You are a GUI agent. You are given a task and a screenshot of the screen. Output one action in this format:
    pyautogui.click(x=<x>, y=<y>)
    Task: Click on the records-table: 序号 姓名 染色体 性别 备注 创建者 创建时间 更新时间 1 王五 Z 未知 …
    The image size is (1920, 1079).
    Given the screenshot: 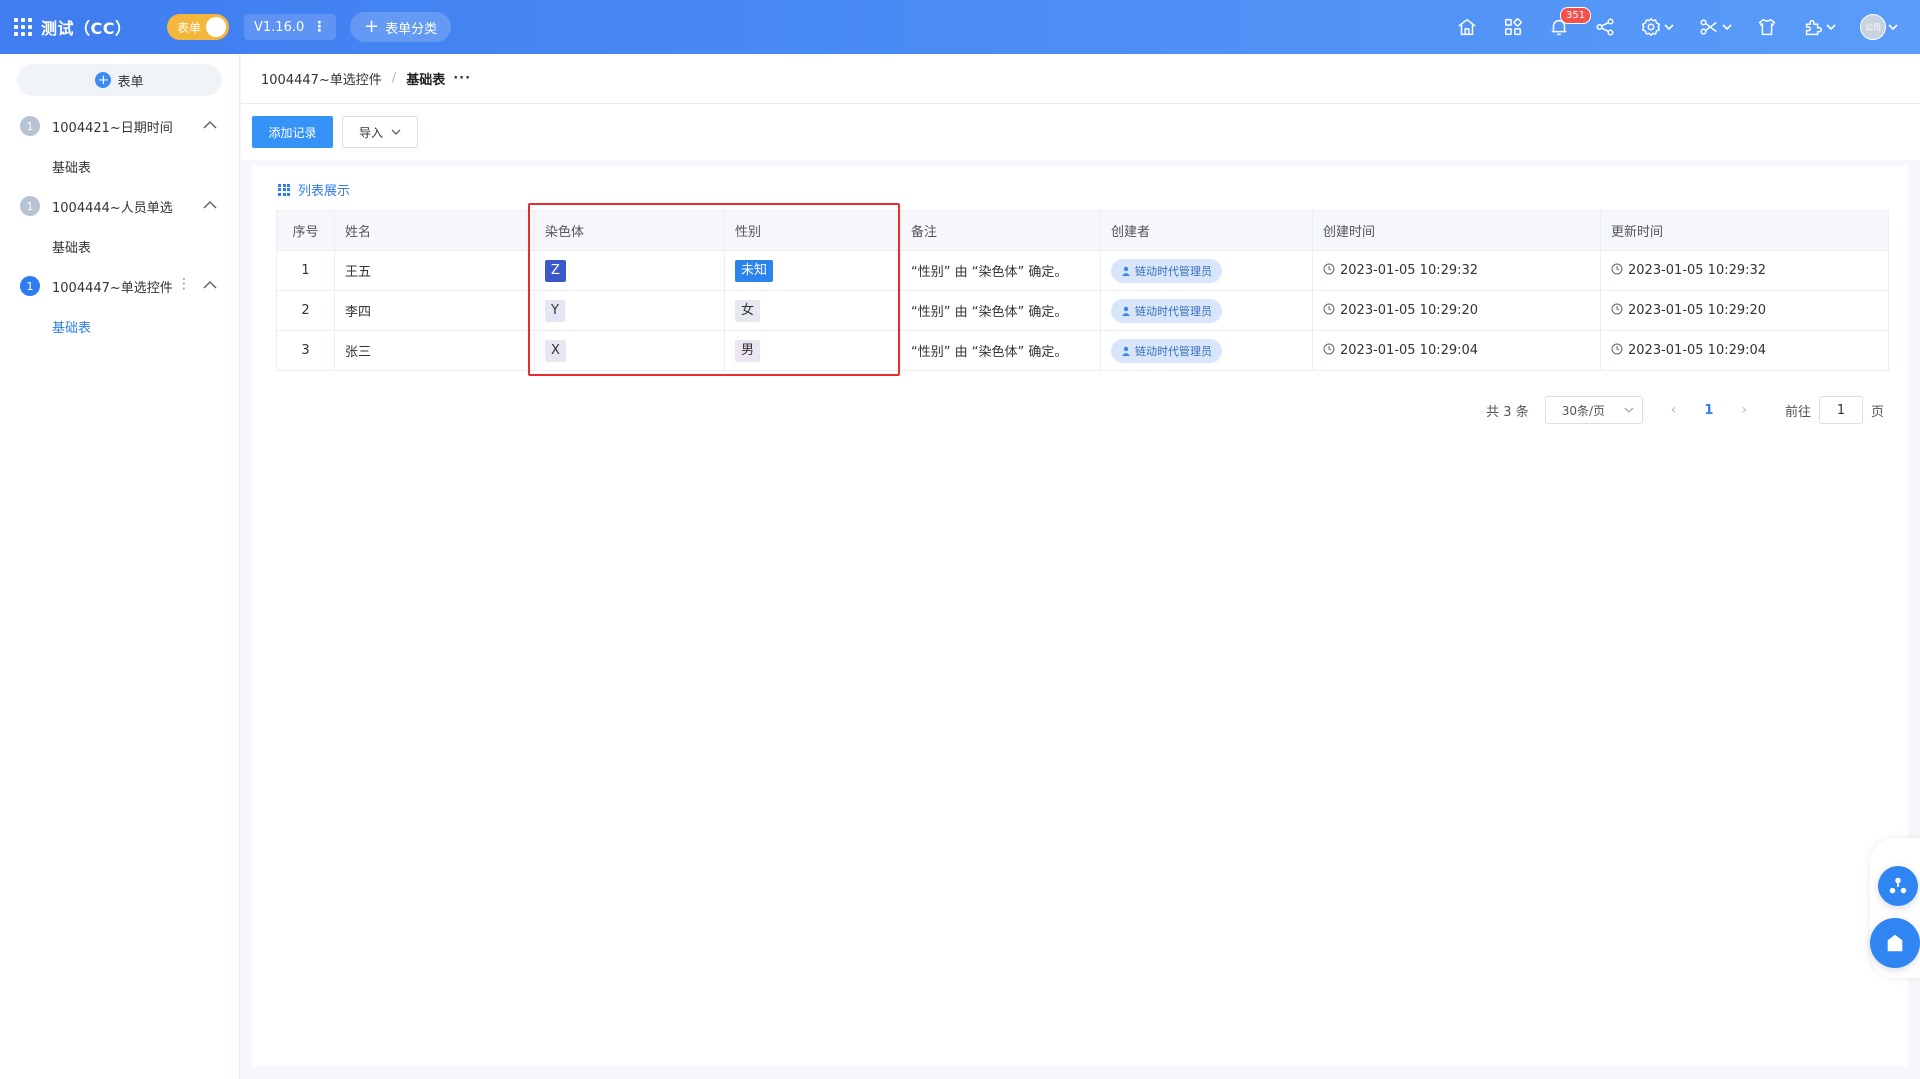 What is the action you would take?
    pyautogui.click(x=1082, y=290)
    